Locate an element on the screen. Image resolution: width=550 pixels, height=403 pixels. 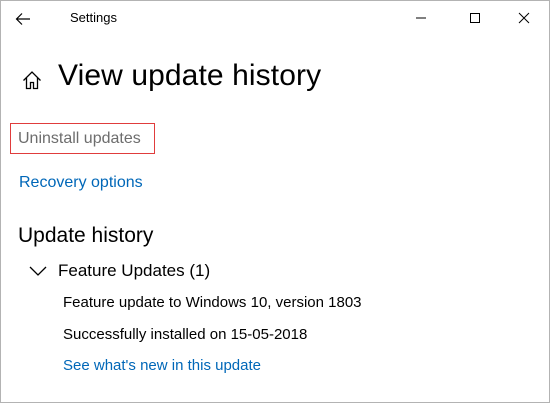
minimize-icon is located at coordinates (421, 18).